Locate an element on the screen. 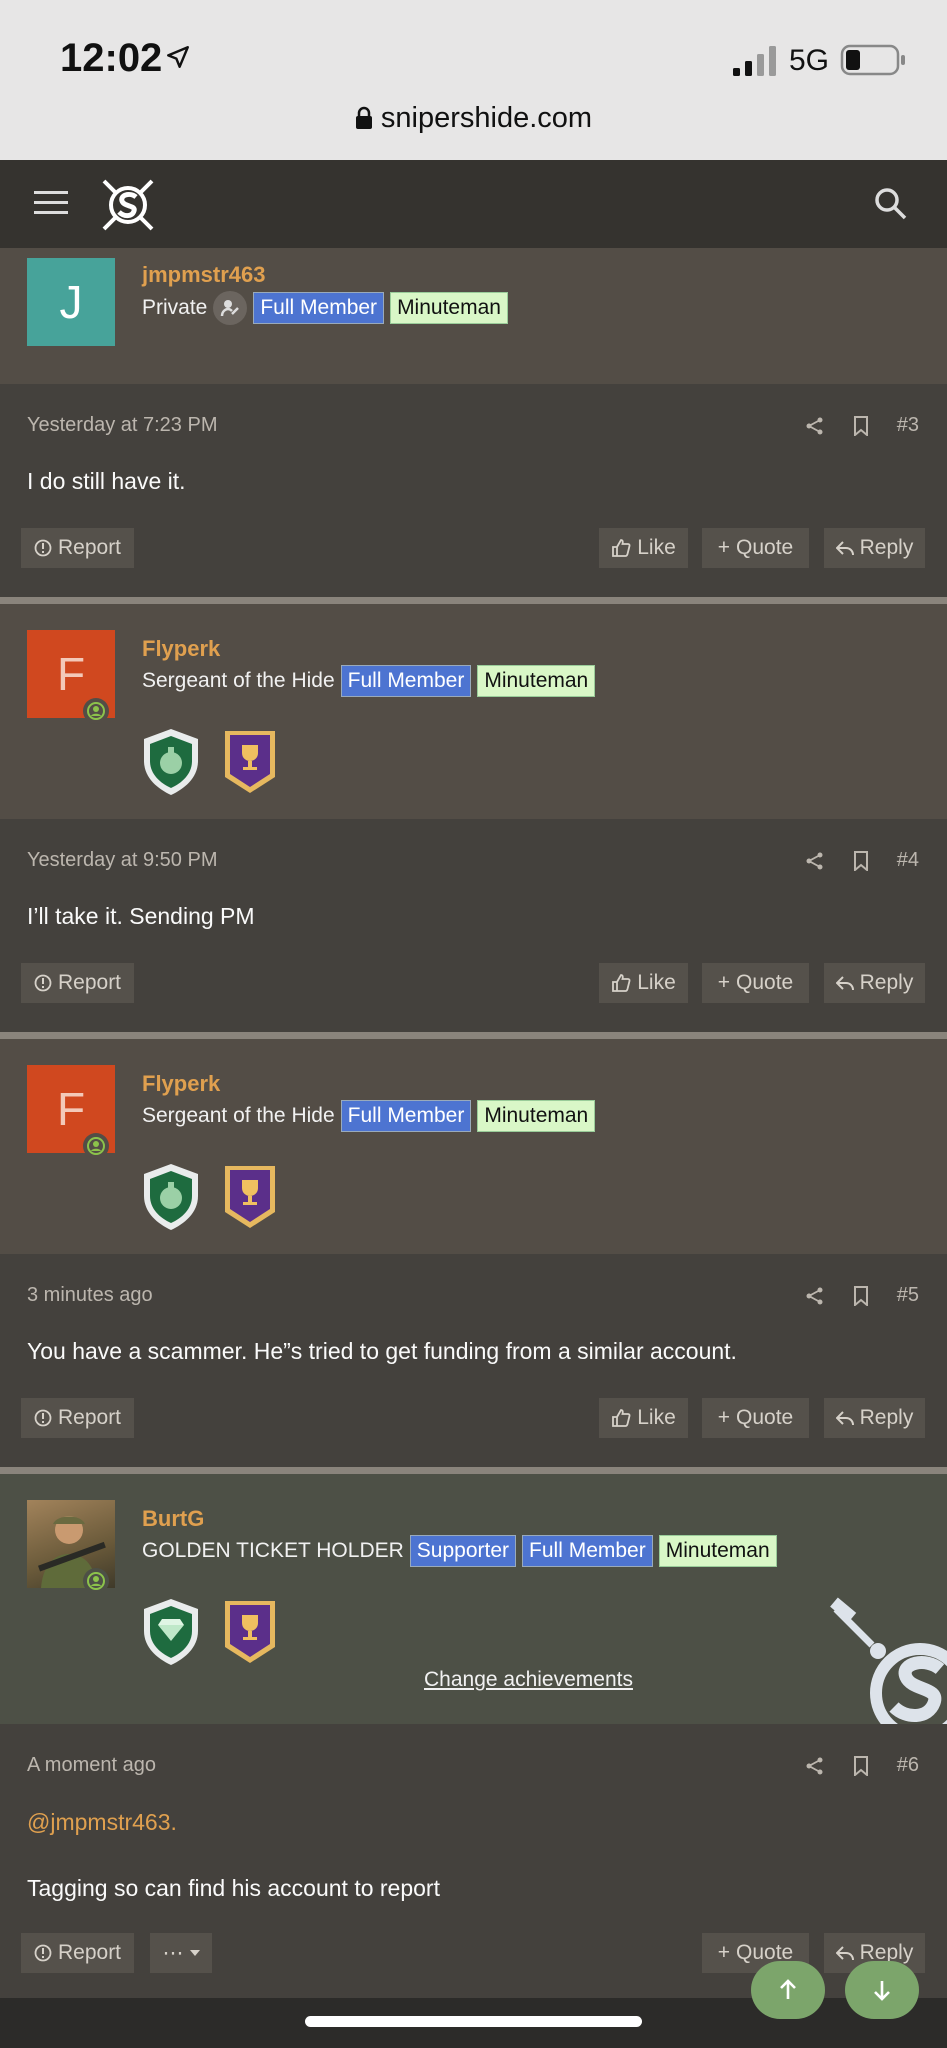 The width and height of the screenshot is (947, 2048). more-options-button: ⋯ is located at coordinates (181, 1953).